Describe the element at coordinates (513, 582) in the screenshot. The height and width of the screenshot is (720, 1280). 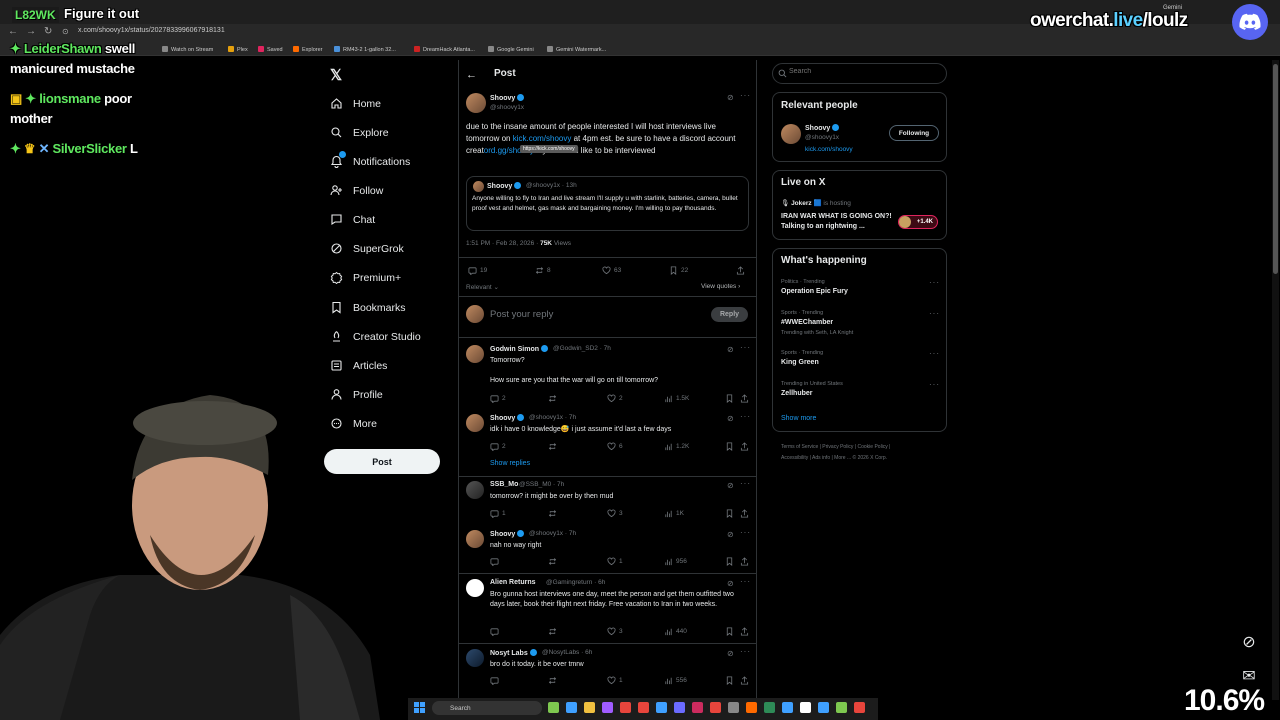
I see `reply-author: Alien Returns` at that location.